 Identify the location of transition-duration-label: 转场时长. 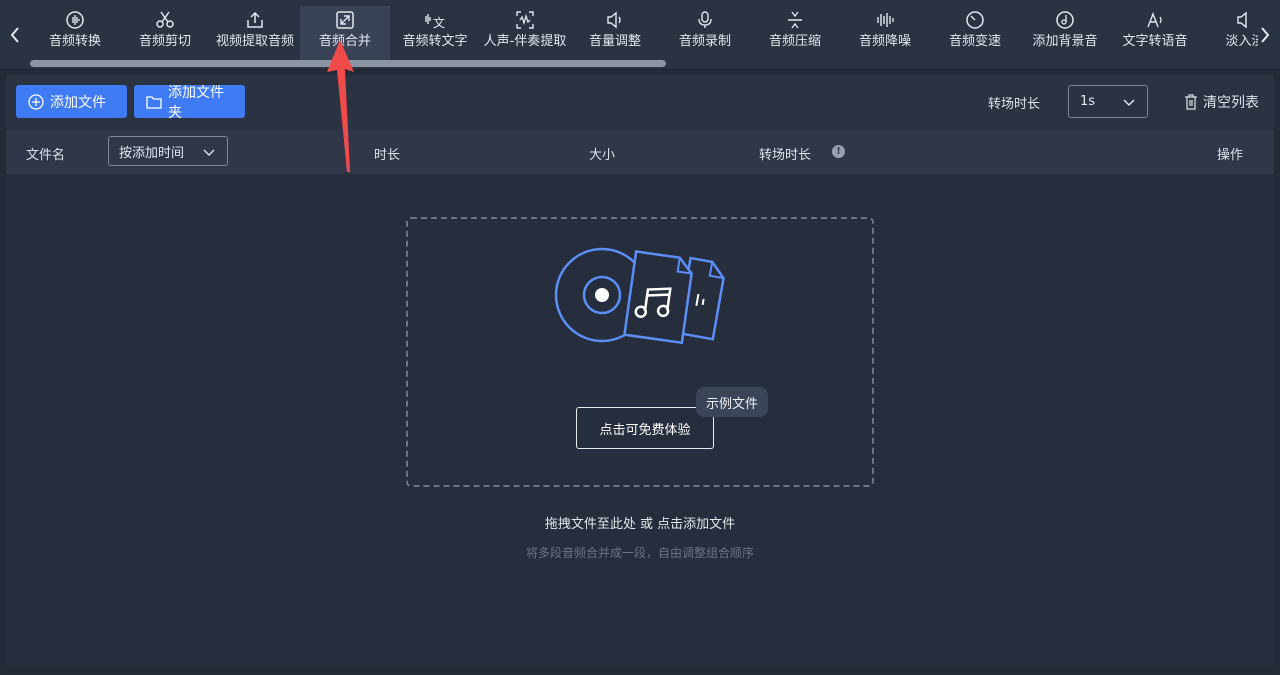
(1014, 104).